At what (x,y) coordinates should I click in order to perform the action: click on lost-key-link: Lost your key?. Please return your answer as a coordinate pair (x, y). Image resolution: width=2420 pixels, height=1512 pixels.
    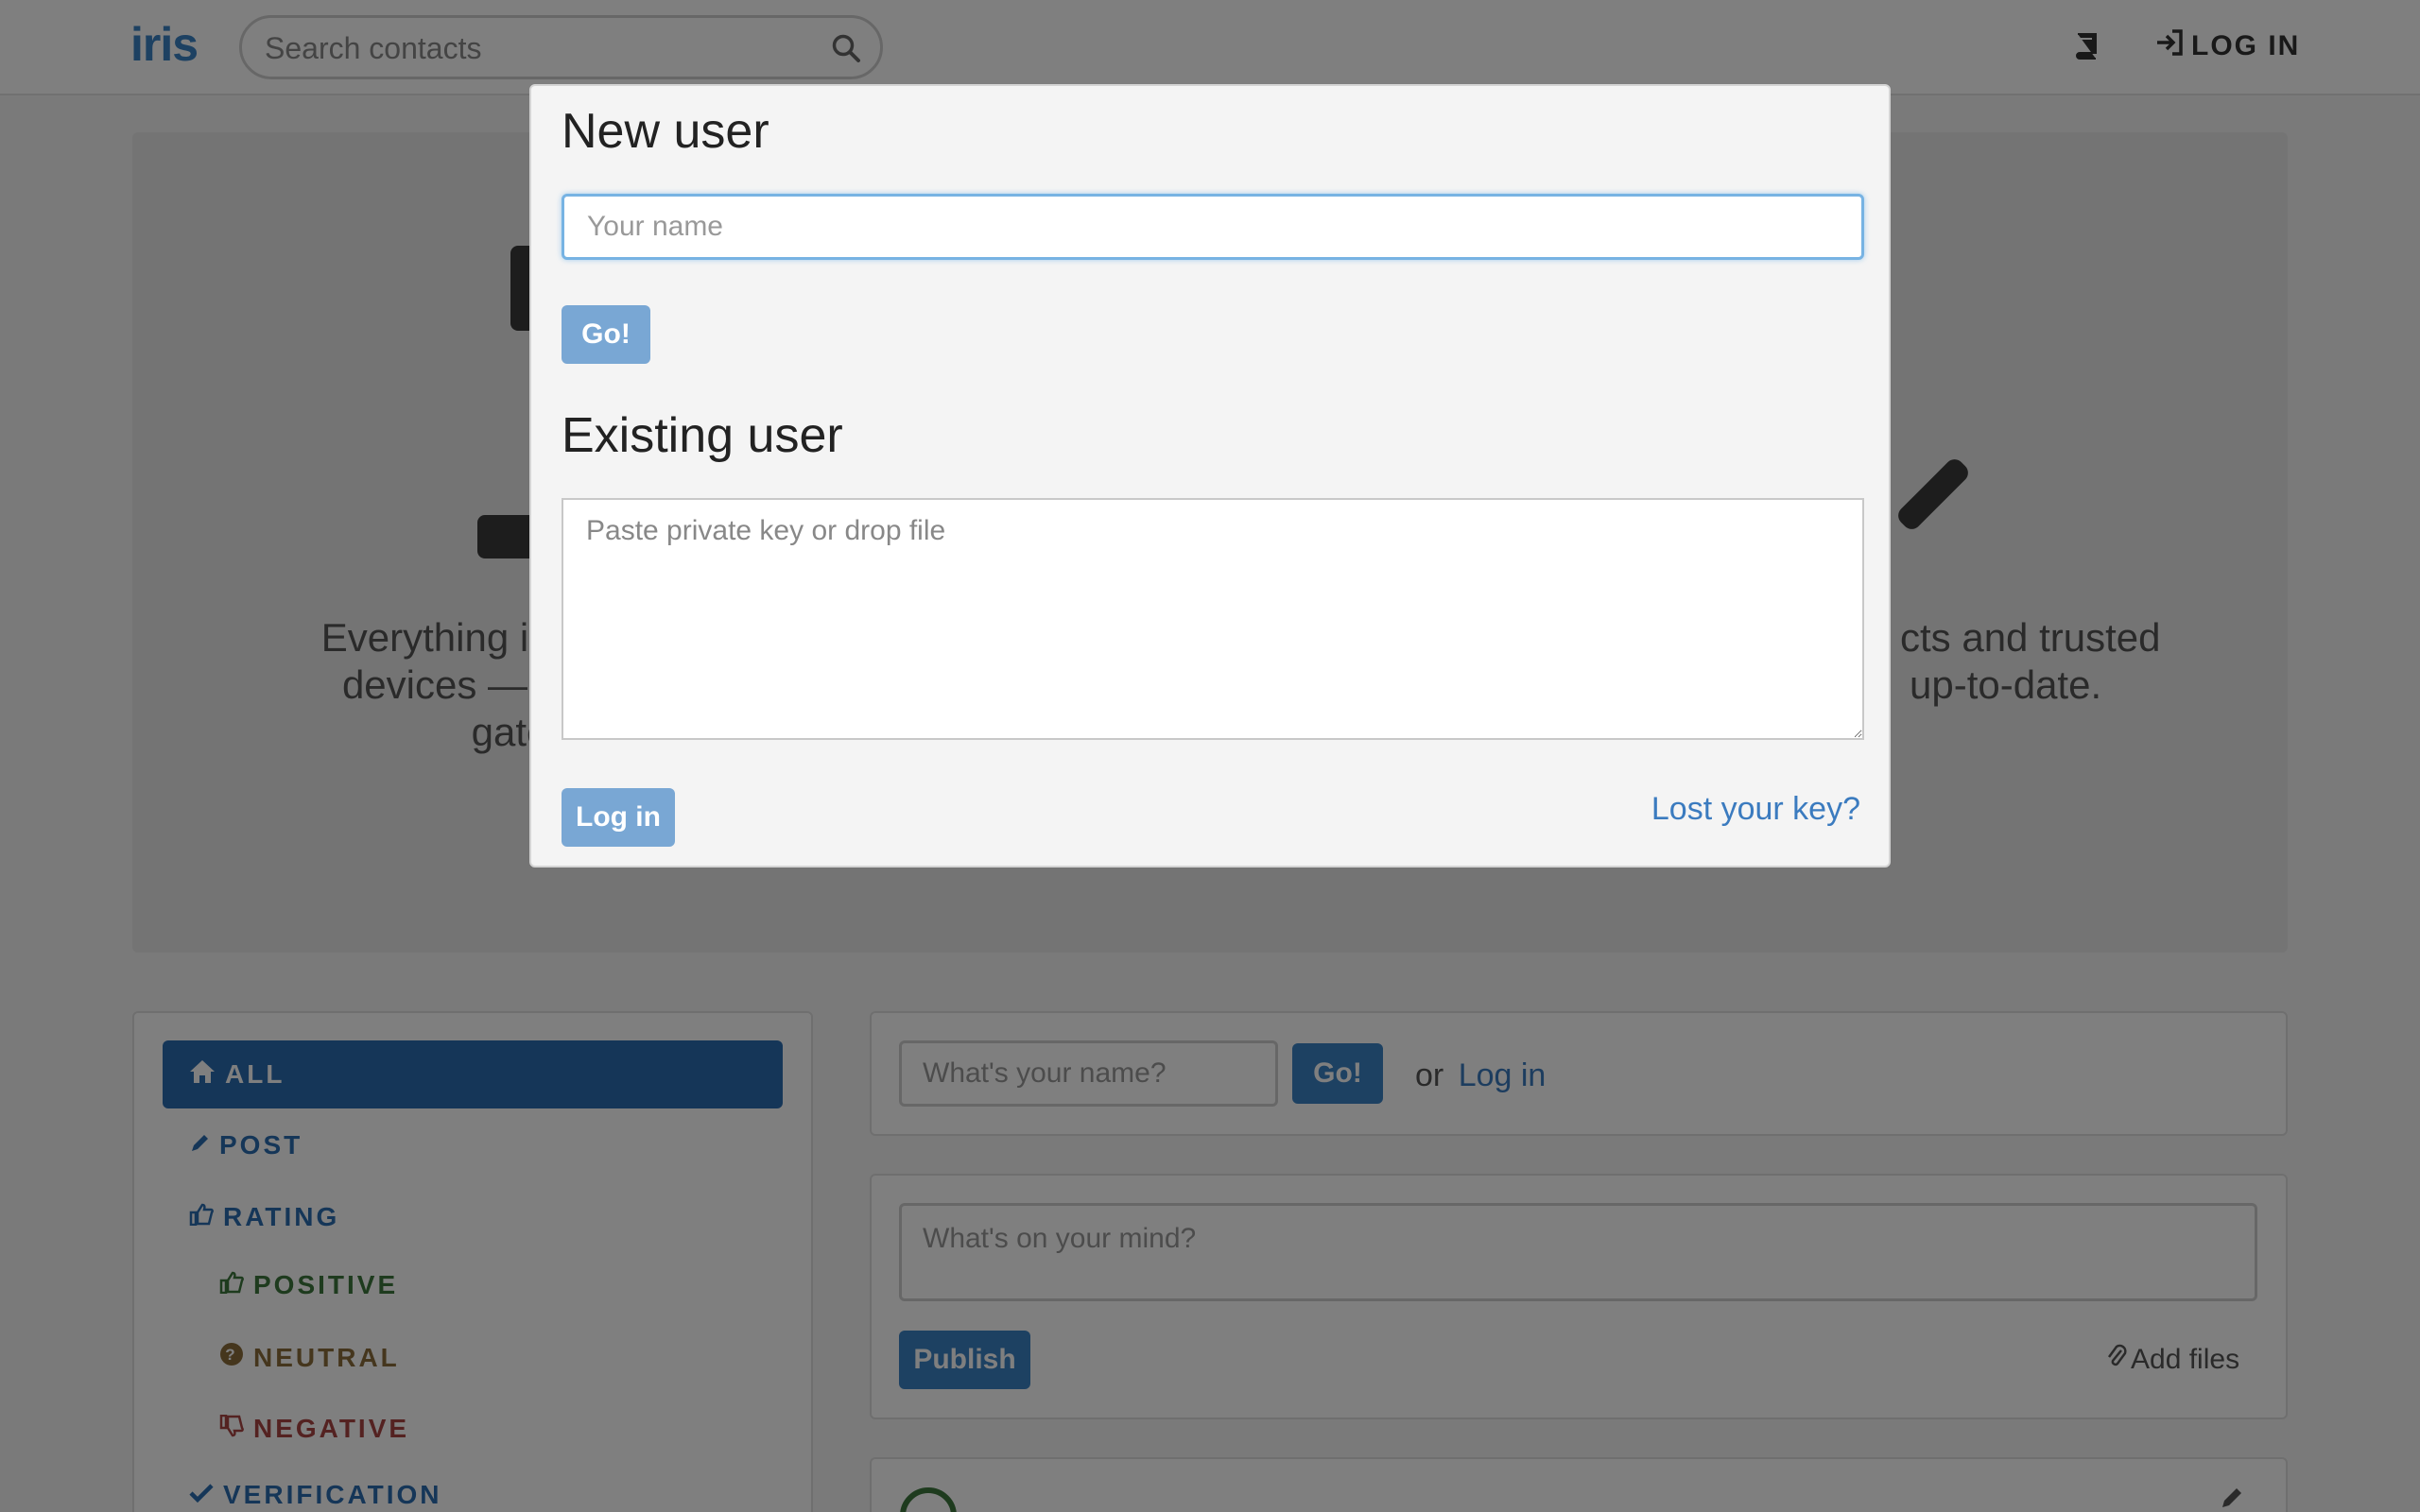
    Looking at the image, I should click on (1755, 809).